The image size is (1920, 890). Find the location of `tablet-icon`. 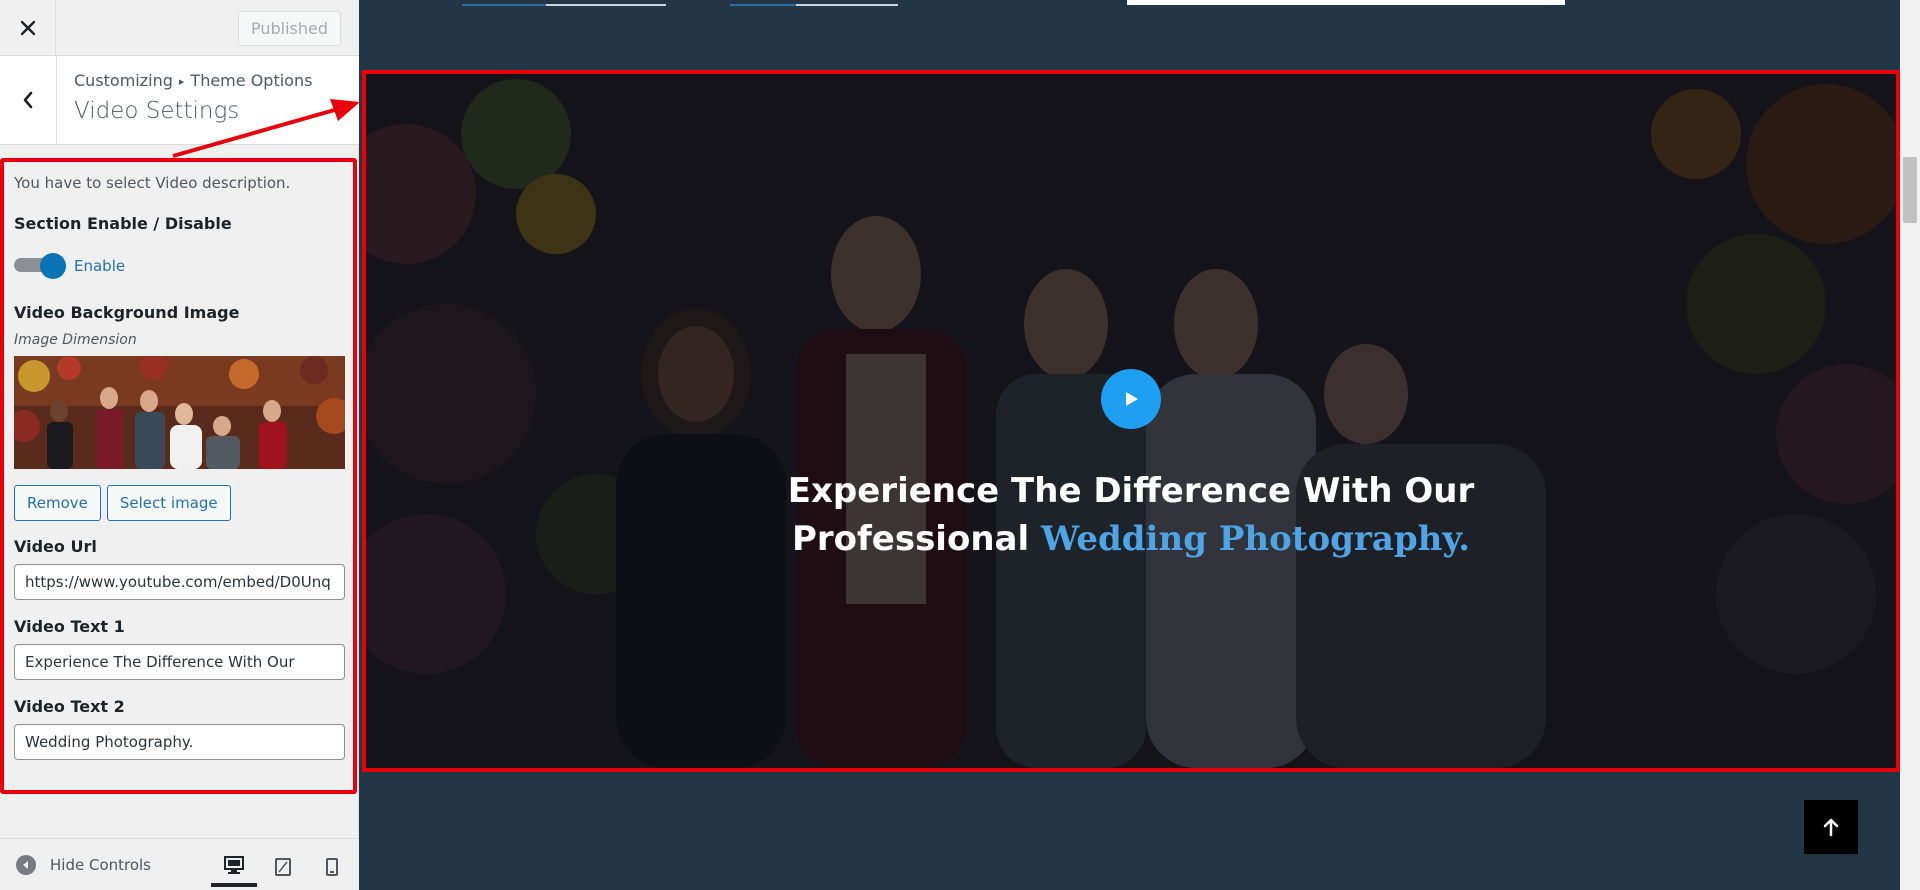

tablet-icon is located at coordinates (283, 867).